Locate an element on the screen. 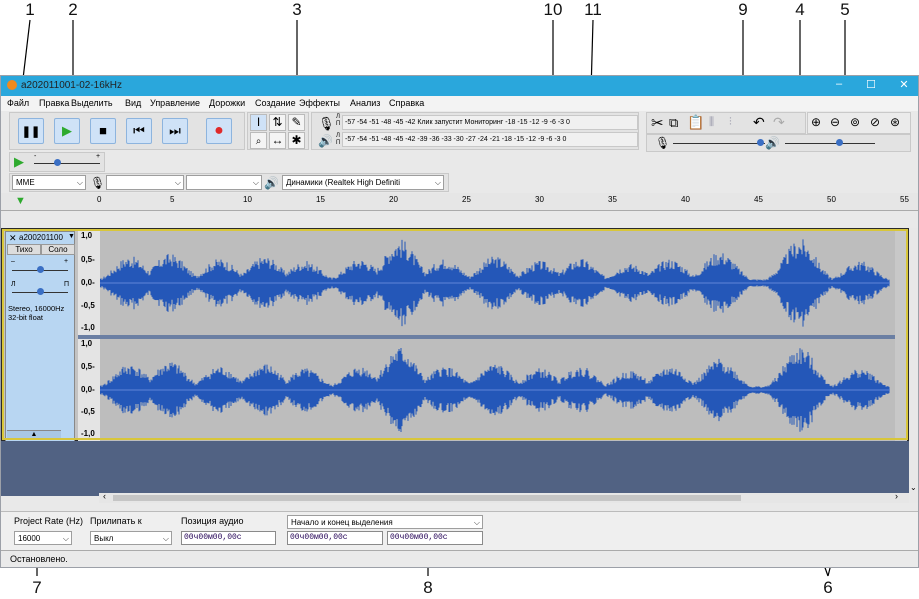 This screenshot has height=599, width=919. project-rate-select: 16000 ⌵ is located at coordinates (43, 538).